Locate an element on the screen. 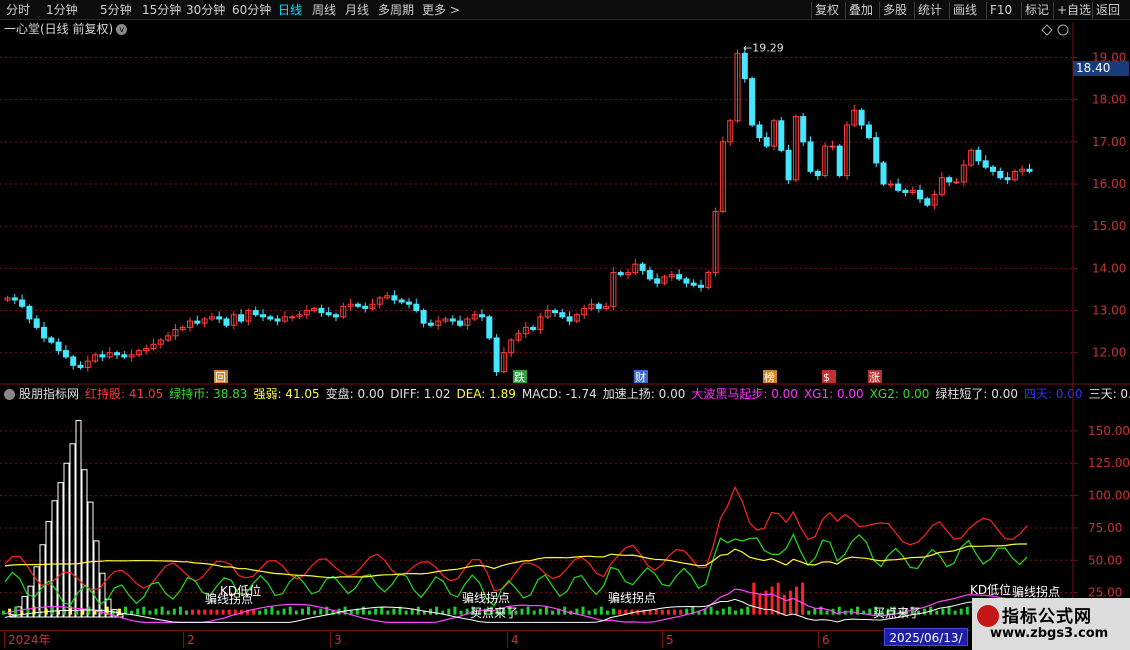 Image resolution: width=1130 pixels, height=650 pixels. toolbar-right-item-5: F10 is located at coordinates (1001, 10).